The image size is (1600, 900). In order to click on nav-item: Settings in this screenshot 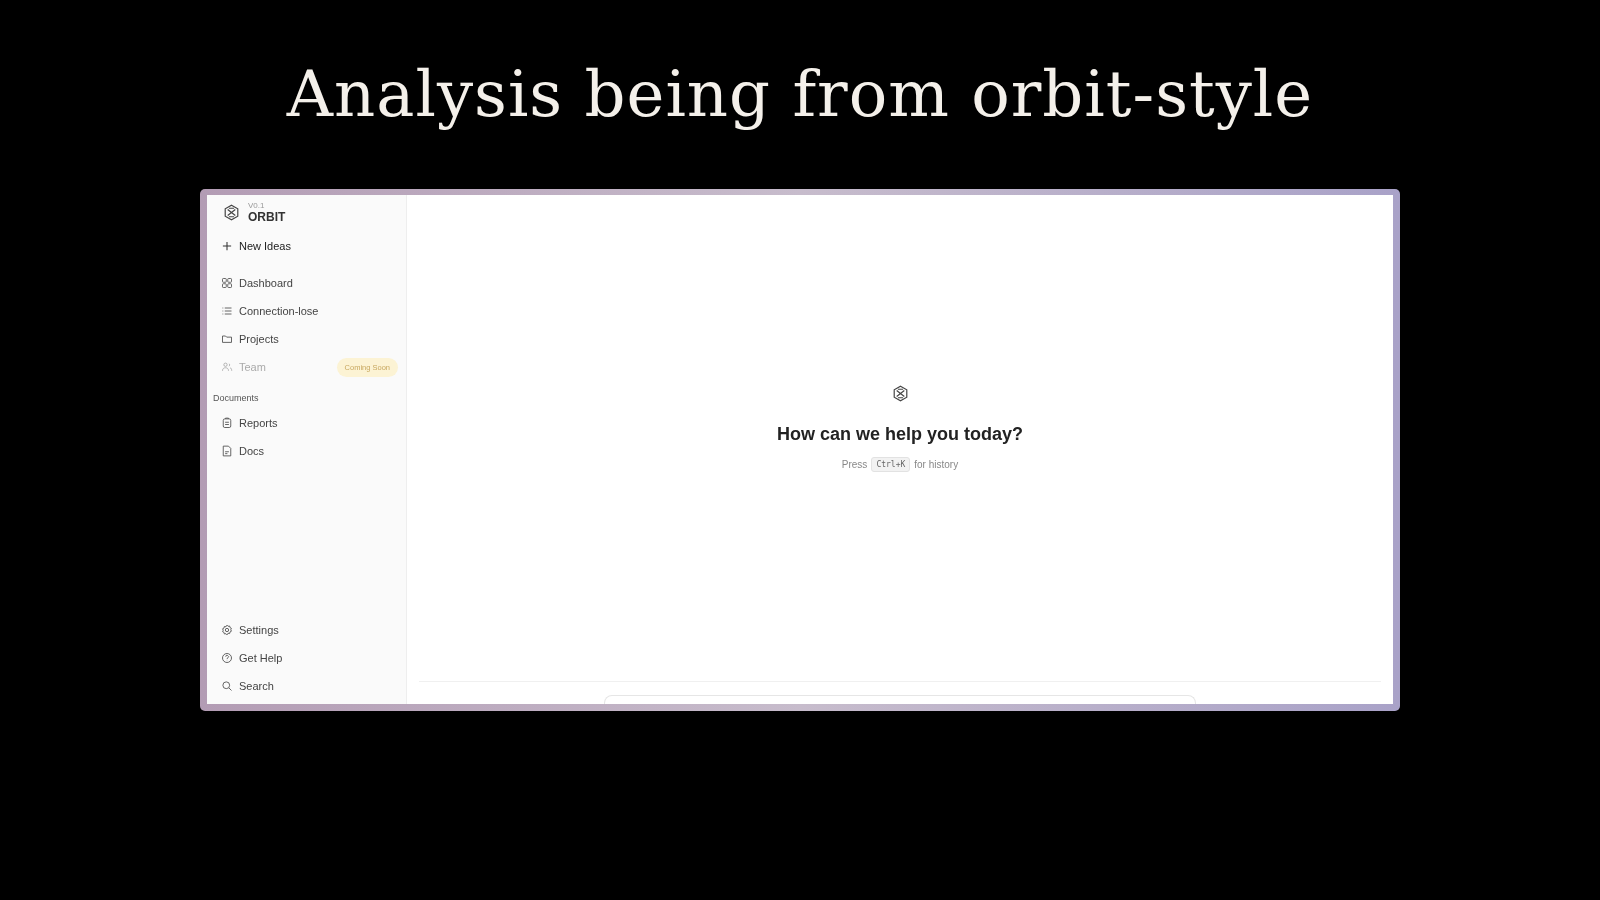, I will do `click(305, 630)`.